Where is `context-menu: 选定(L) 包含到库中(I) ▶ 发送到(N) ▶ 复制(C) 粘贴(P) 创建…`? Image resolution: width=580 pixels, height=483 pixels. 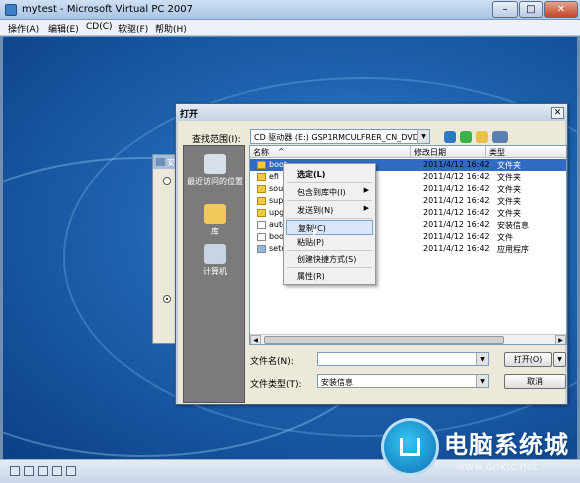 context-menu: 选定(L) 包含到库中(I) ▶ 发送到(N) ▶ 复制(C) 粘贴(P) 创建… is located at coordinates (329, 224).